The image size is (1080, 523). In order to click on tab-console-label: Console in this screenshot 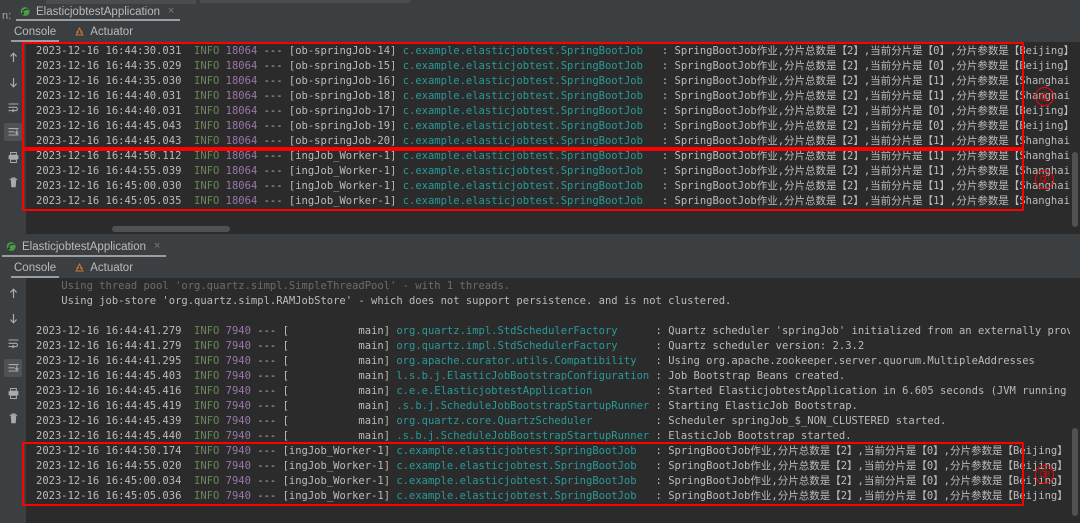, I will do `click(35, 31)`.